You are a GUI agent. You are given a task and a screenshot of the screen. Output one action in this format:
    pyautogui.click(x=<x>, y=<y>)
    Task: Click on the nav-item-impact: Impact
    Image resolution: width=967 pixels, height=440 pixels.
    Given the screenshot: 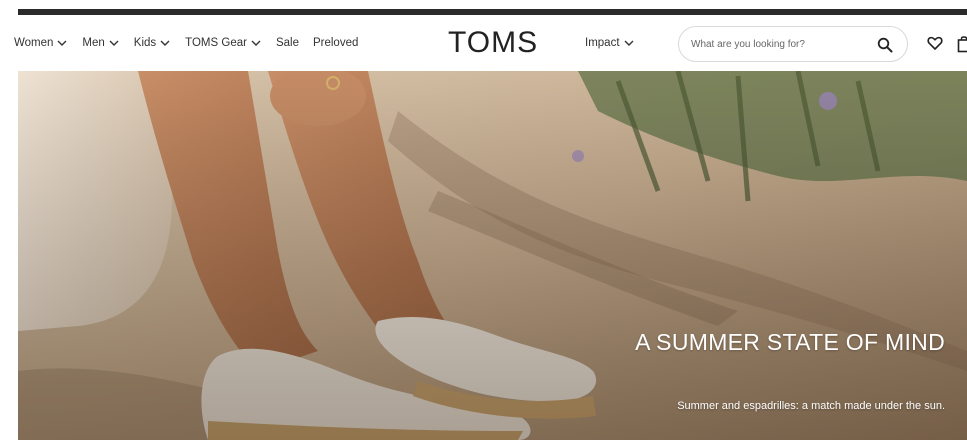 What is the action you would take?
    pyautogui.click(x=610, y=43)
    